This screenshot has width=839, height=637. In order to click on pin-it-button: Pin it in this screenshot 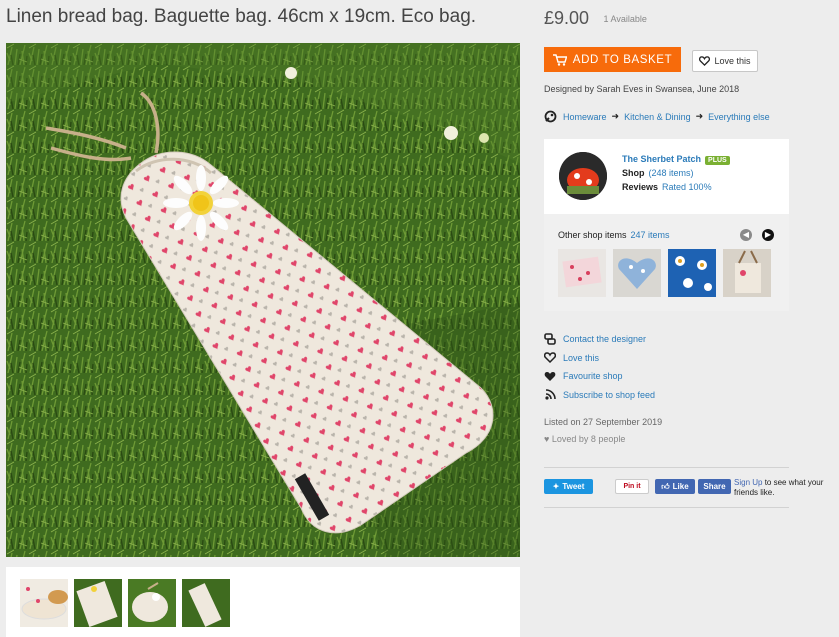, I will do `click(632, 486)`.